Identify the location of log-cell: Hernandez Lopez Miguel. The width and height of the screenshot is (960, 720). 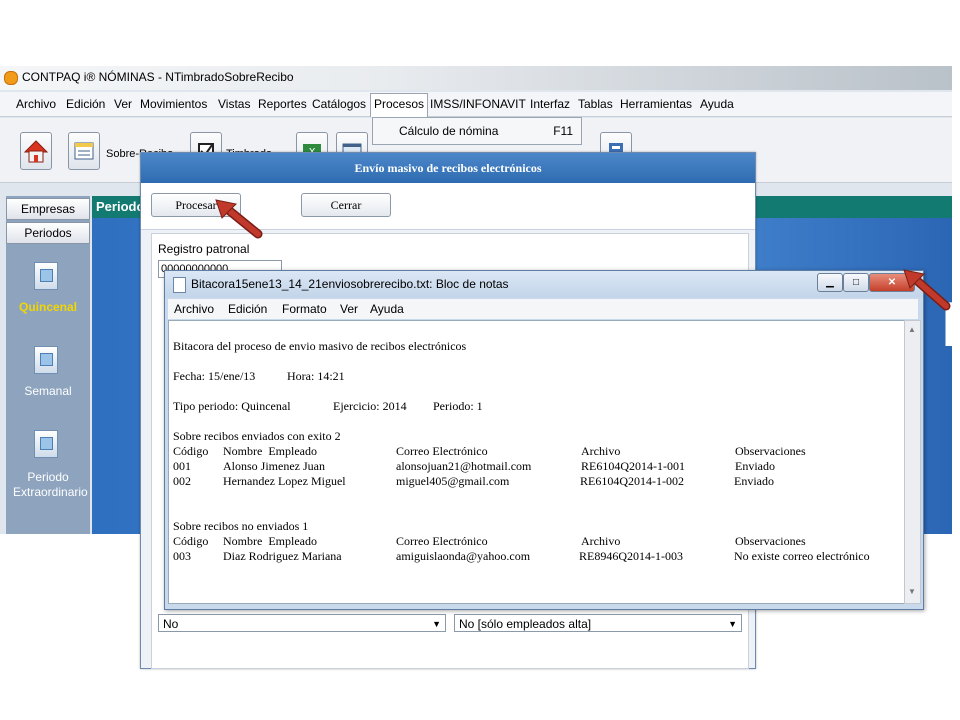
(284, 481).